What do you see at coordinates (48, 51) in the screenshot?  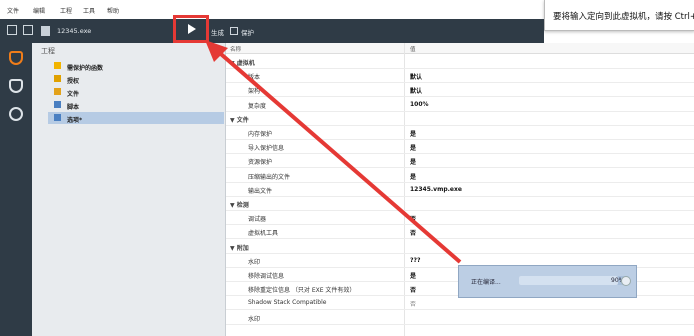 I see `tree-header: 工程` at bounding box center [48, 51].